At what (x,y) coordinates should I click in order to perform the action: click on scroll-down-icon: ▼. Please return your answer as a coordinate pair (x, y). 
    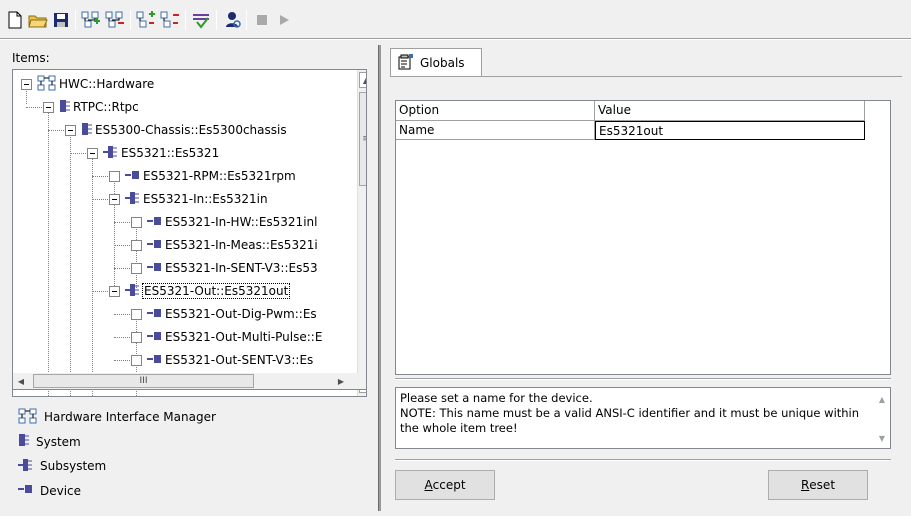
    Looking at the image, I should click on (882, 438).